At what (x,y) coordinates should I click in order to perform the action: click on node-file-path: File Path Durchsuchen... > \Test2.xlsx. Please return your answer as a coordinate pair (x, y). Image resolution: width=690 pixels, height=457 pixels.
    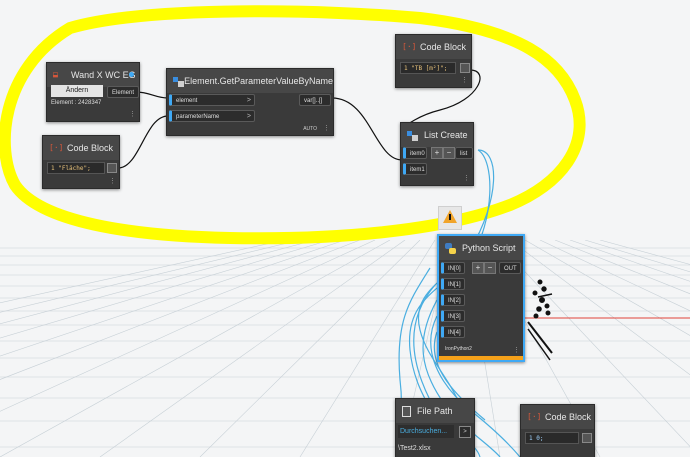
    Looking at the image, I should click on (435, 427).